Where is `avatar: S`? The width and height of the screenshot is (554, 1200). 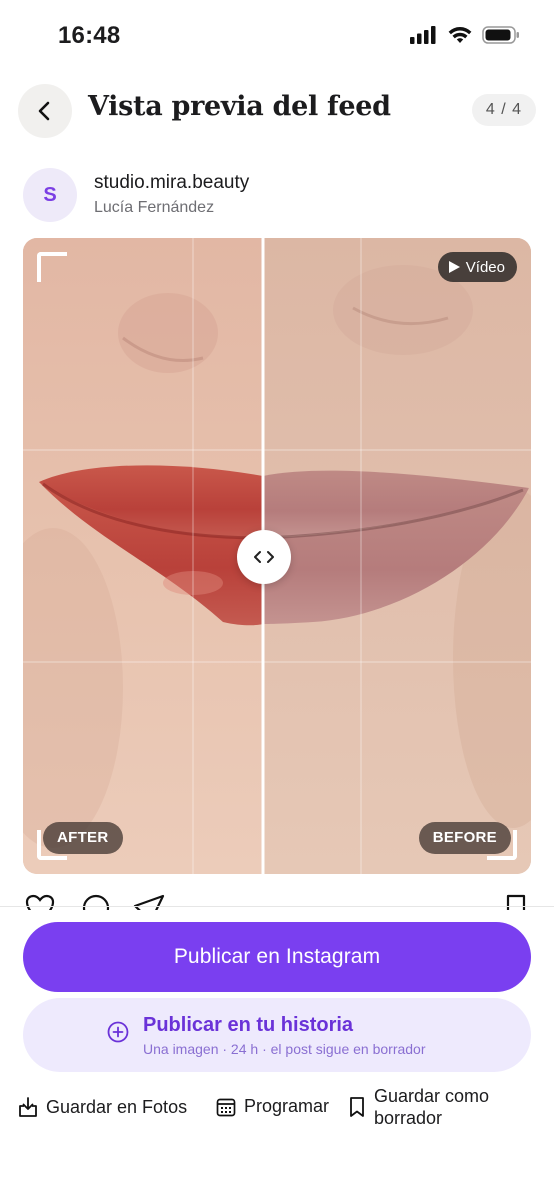 avatar: S is located at coordinates (50, 195).